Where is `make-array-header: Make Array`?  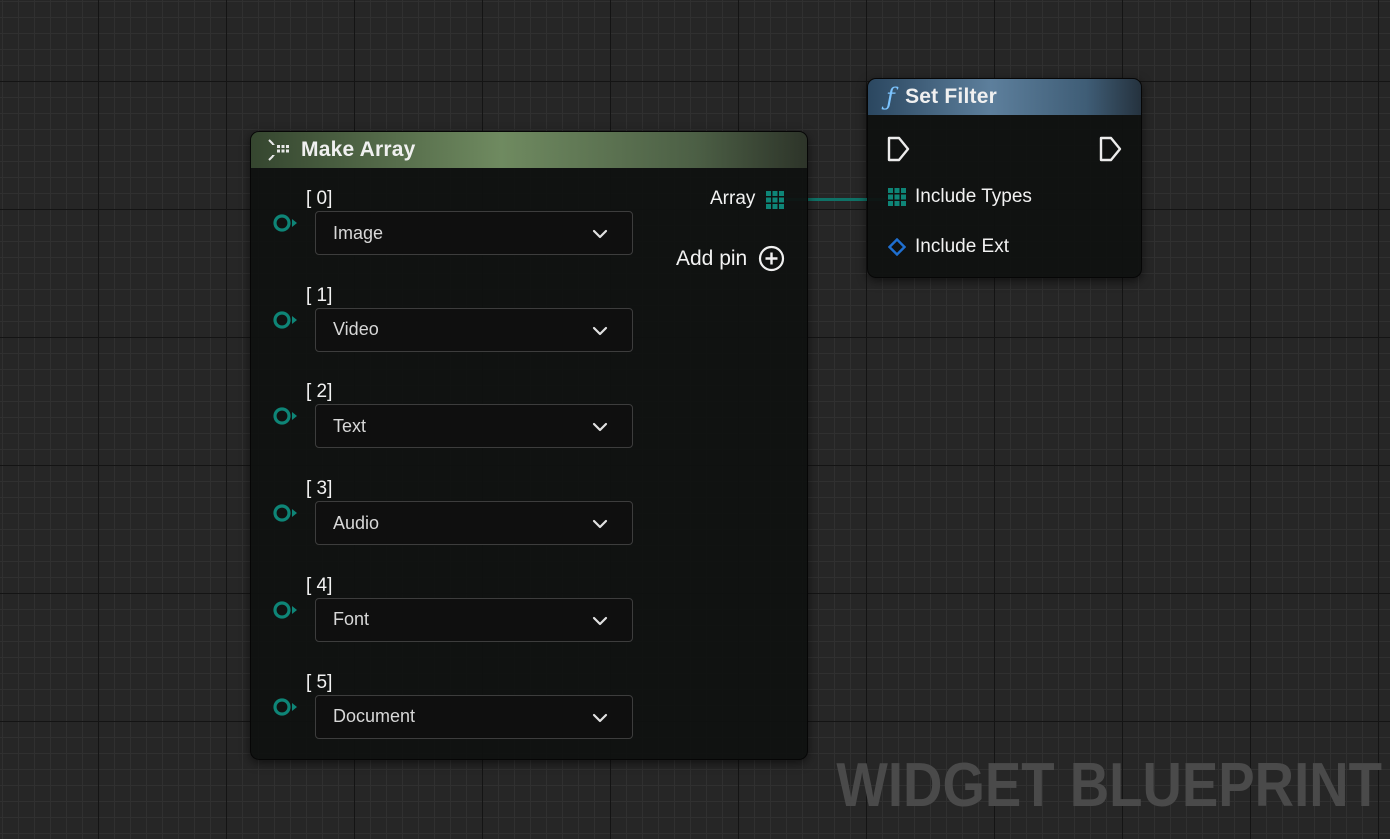 make-array-header: Make Array is located at coordinates (529, 150).